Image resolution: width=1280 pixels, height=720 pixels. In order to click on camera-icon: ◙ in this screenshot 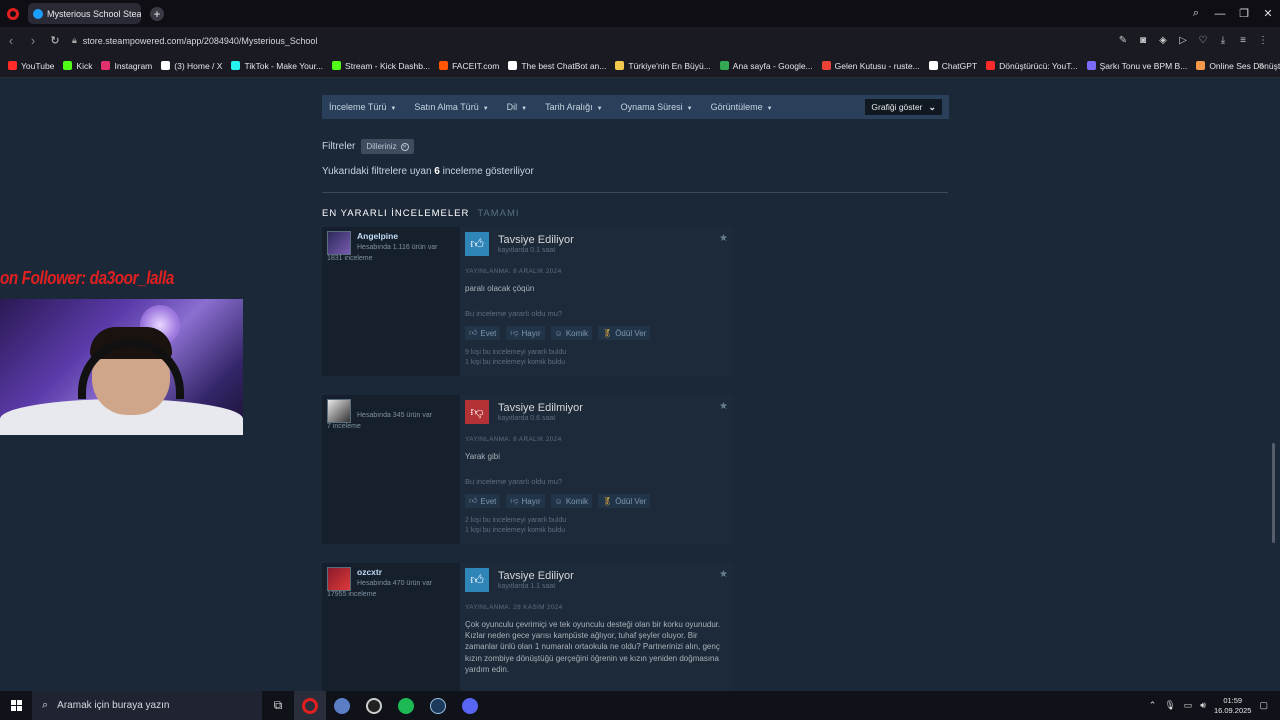, I will do `click(1143, 40)`.